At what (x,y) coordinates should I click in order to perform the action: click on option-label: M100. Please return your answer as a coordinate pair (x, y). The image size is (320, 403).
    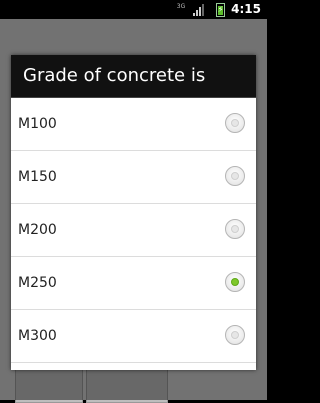
    Looking at the image, I should click on (37, 124).